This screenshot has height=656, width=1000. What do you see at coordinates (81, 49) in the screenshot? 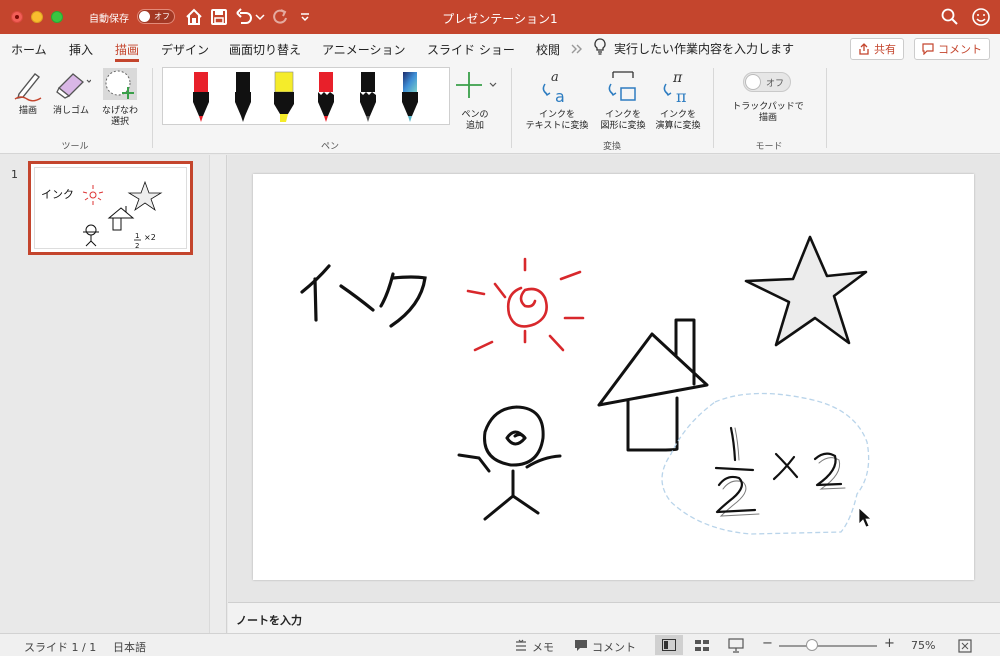
I see `tab-insert: 挿入` at bounding box center [81, 49].